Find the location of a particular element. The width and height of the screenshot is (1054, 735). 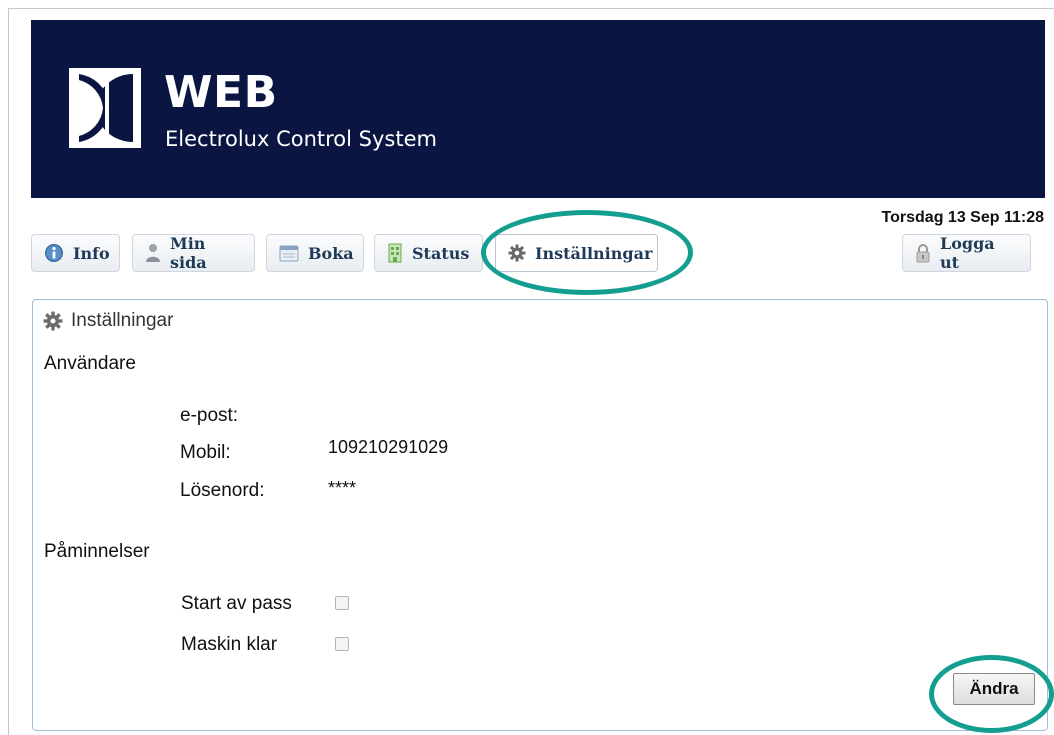

tab-min-sida-label: Min sida is located at coordinates (188, 253).